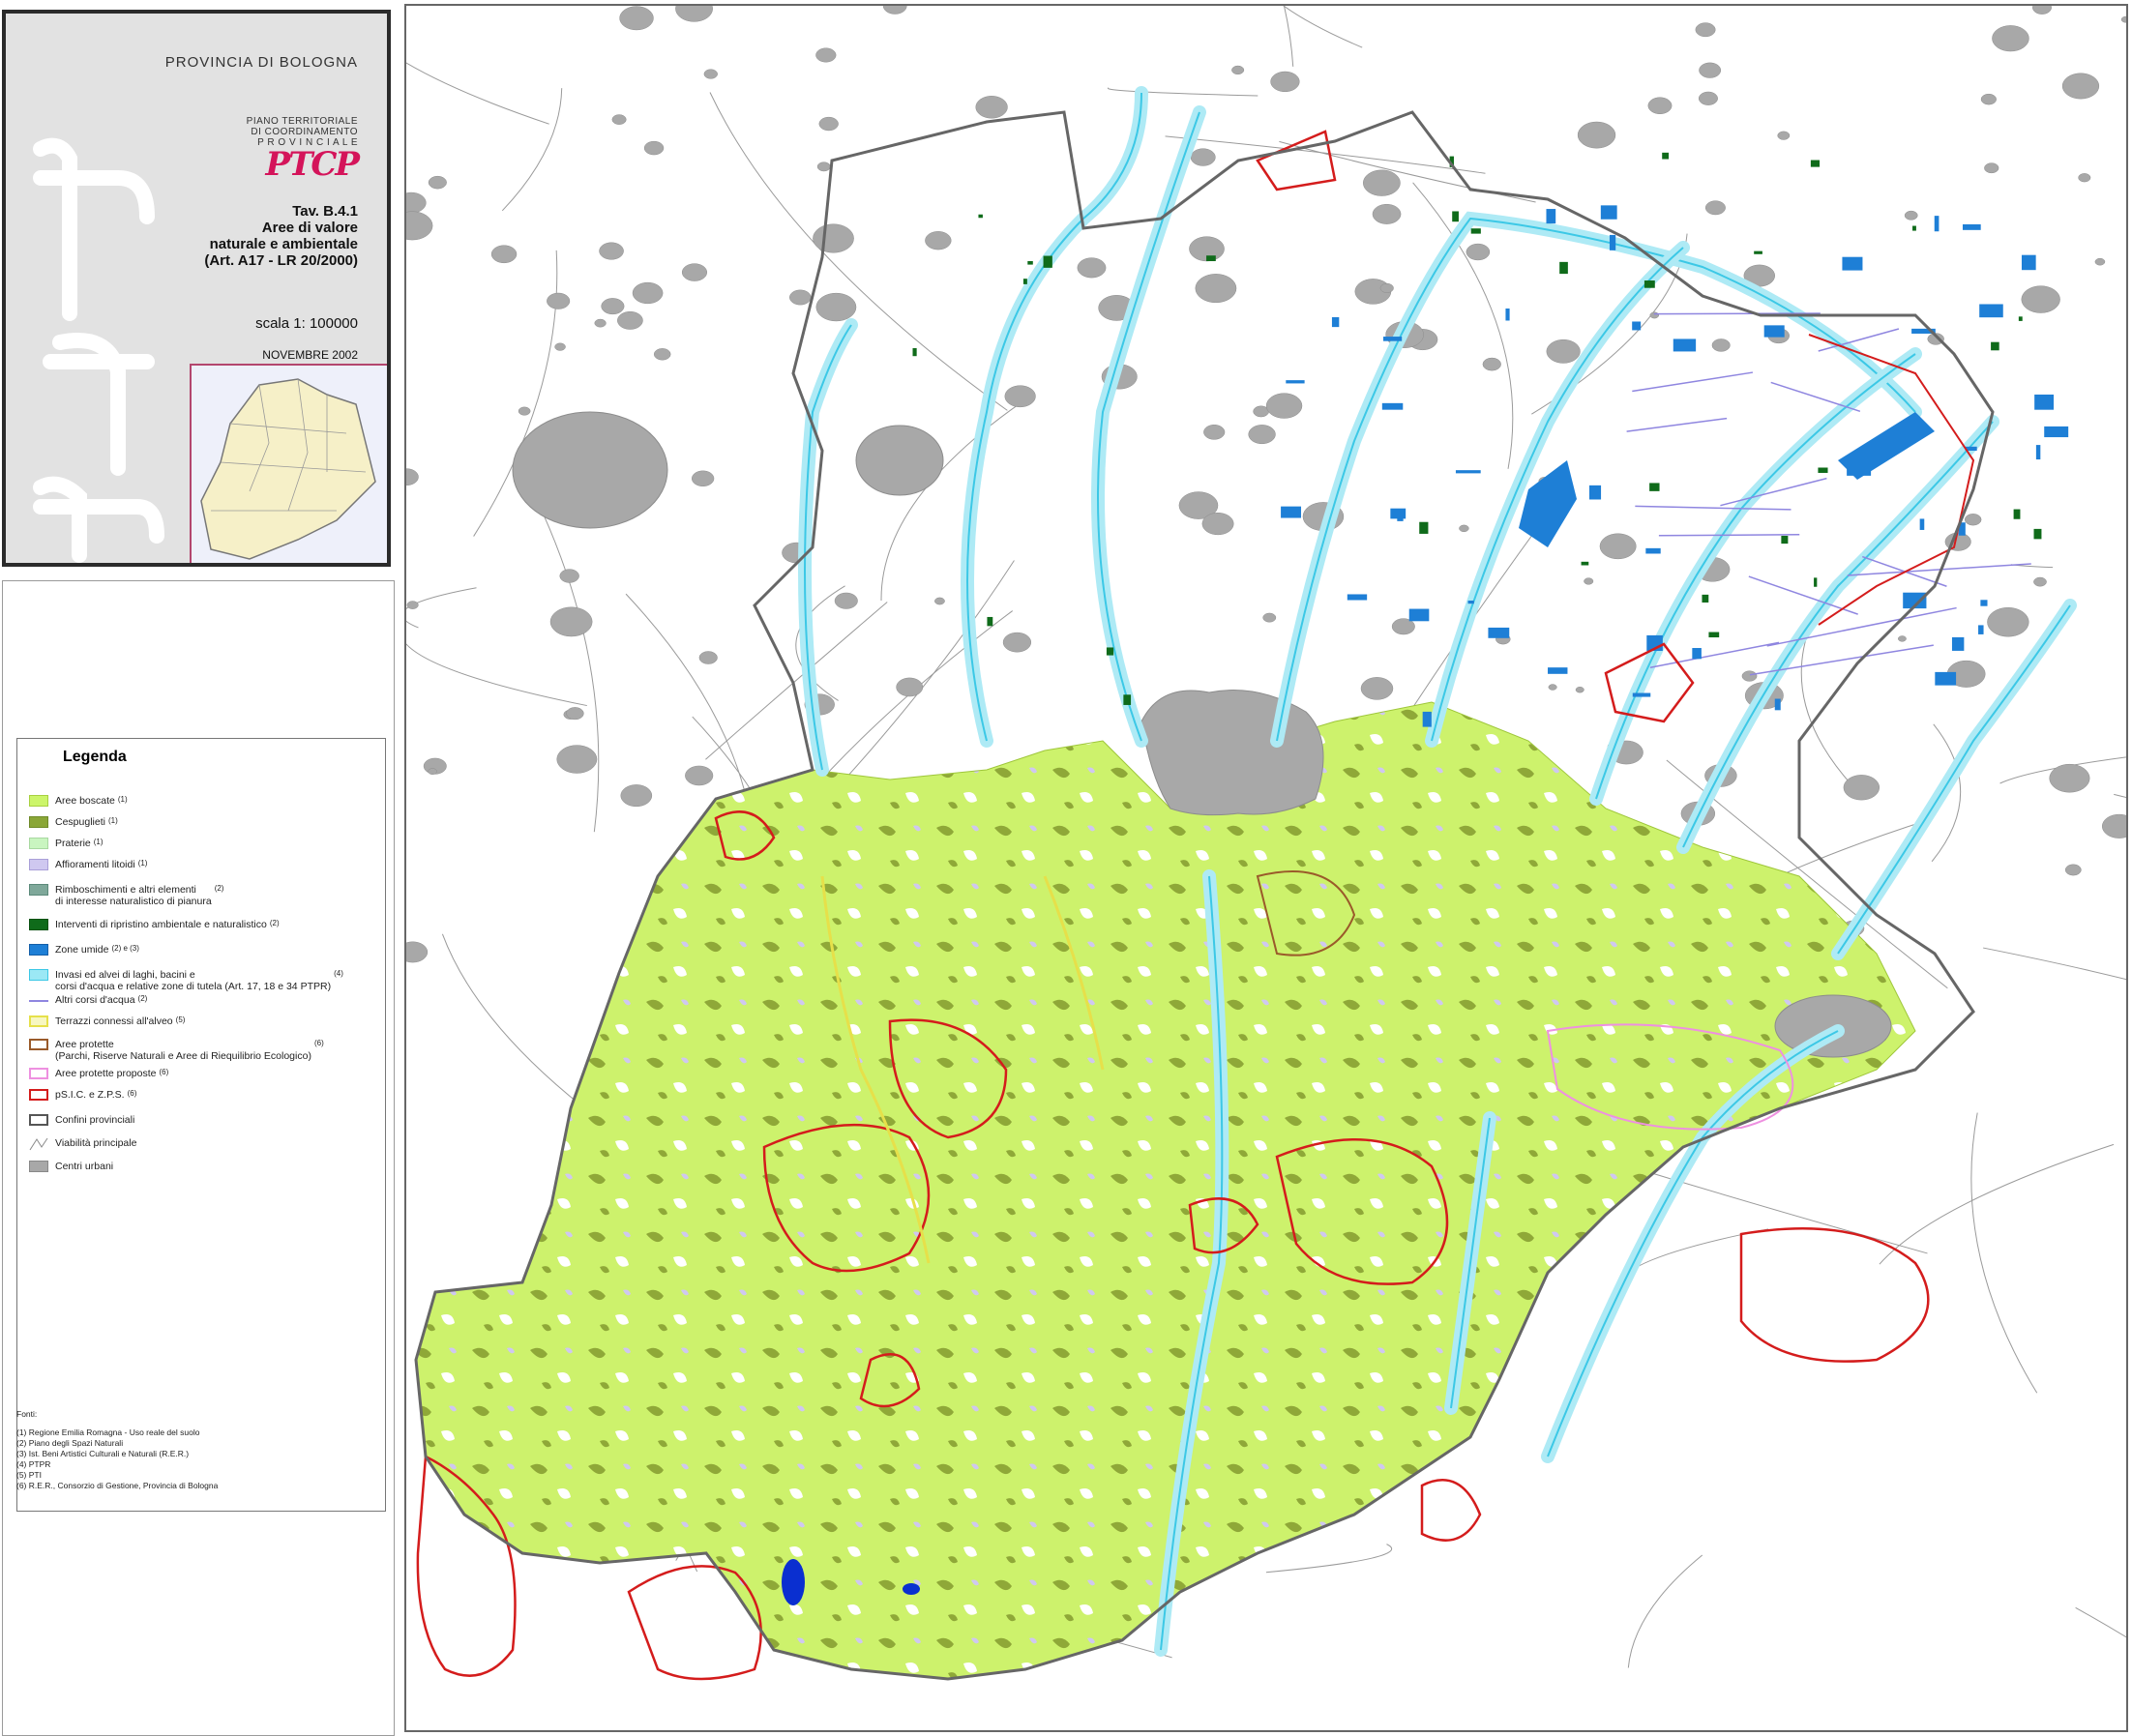  I want to click on sheet-number: Tav. B.4.1, so click(325, 211).